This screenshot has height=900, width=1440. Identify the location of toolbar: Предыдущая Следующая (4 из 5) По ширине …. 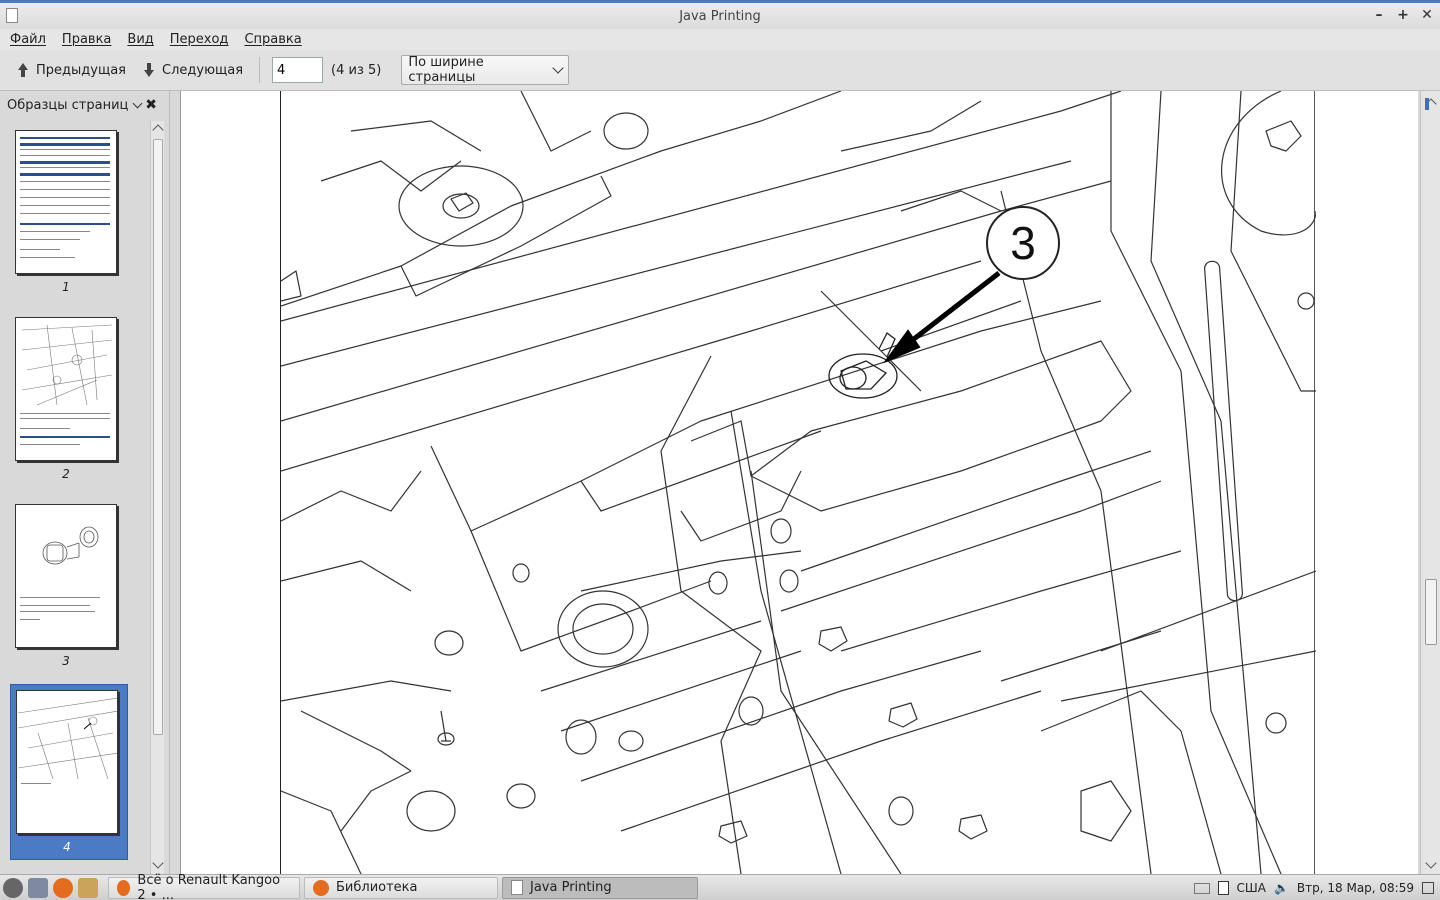
(720, 70).